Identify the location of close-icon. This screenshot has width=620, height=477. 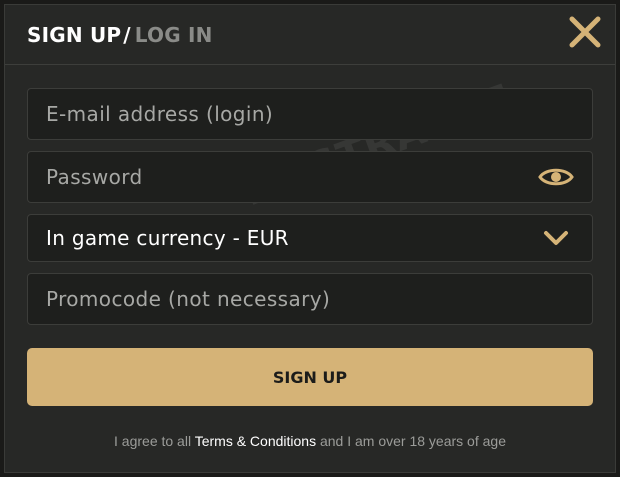
(585, 32).